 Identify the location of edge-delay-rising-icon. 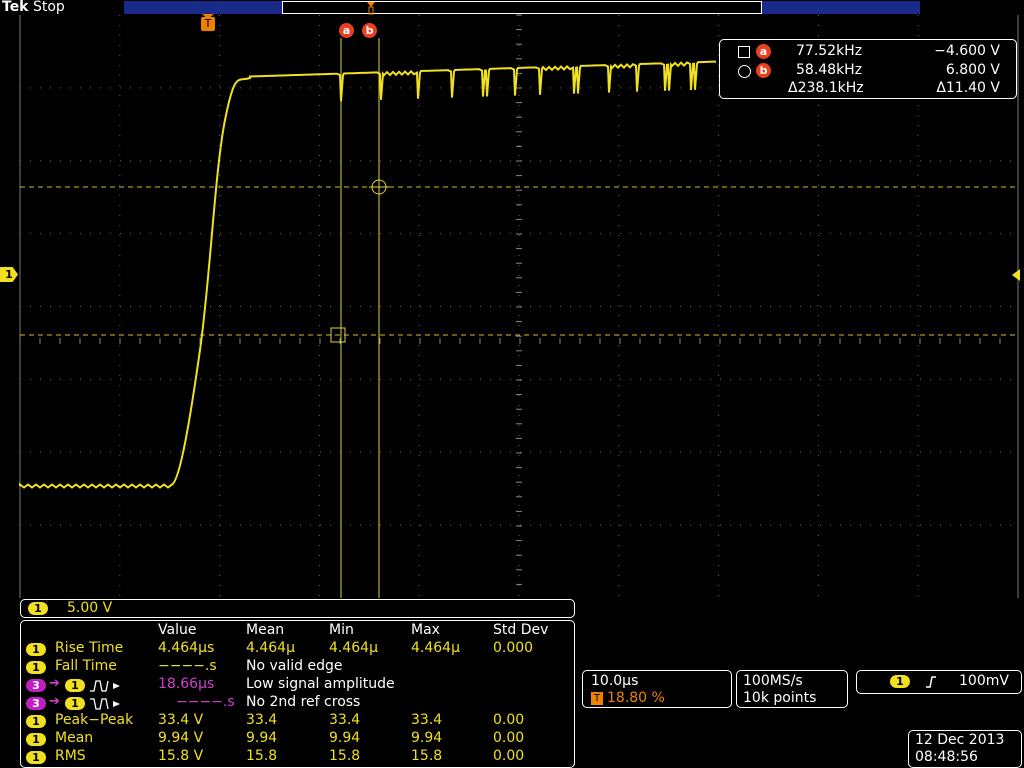
(105, 686).